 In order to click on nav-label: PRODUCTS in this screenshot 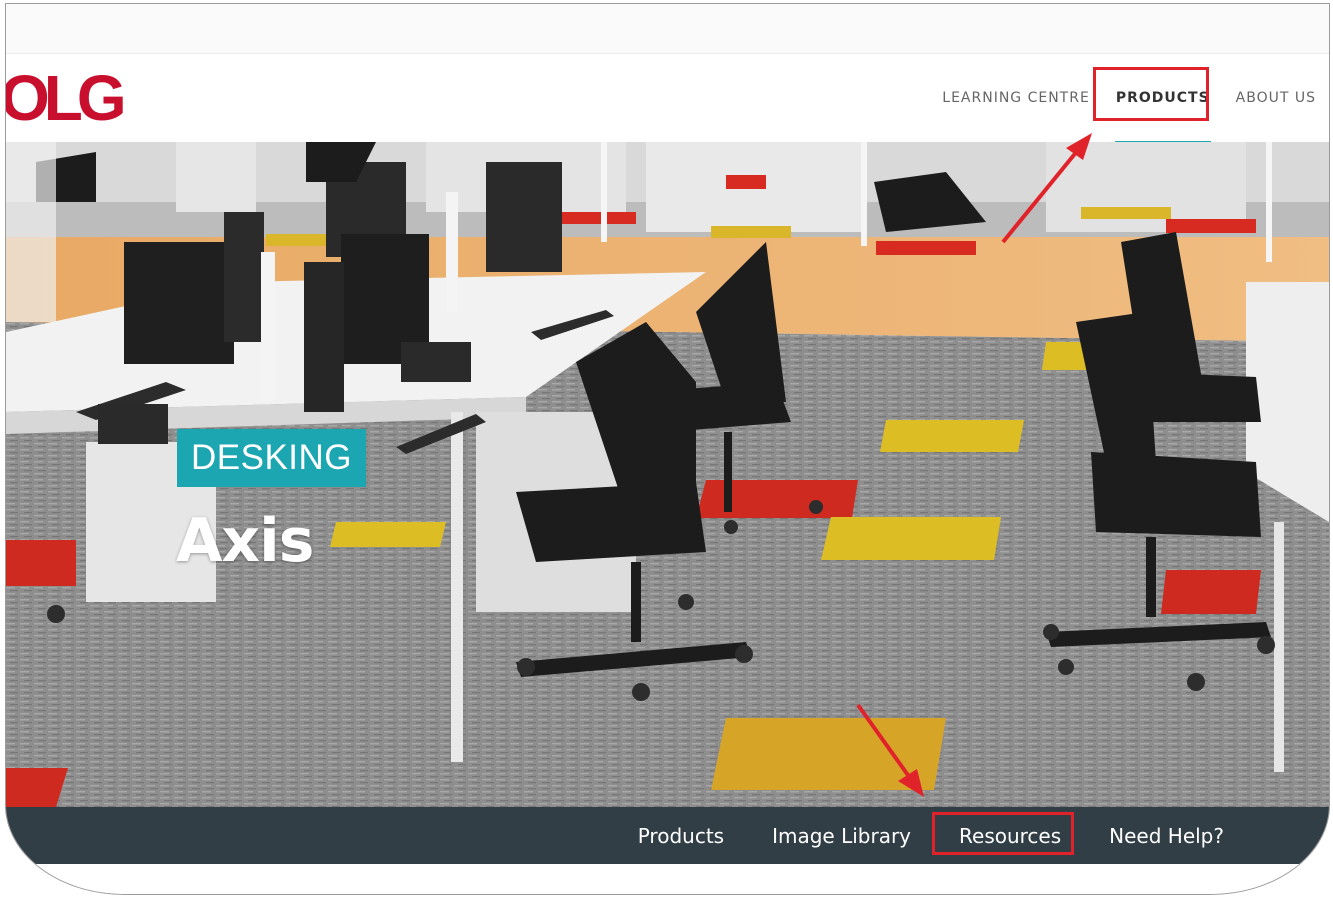, I will do `click(1162, 98)`.